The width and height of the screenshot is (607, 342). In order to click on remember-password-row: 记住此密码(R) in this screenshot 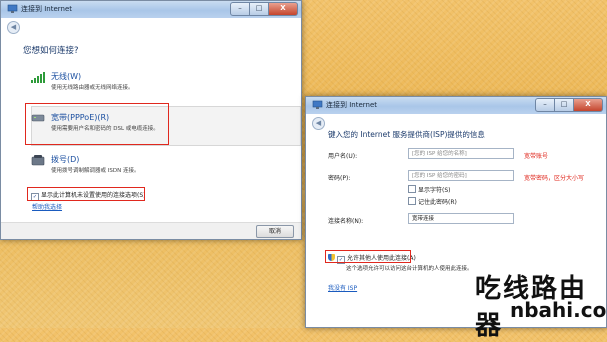, I will do `click(432, 201)`.